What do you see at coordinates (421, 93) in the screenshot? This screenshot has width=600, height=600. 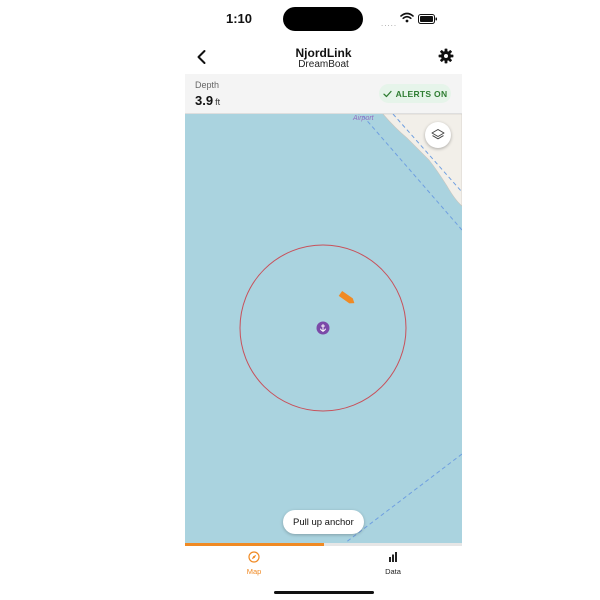 I see `alerts-label: ALERTS ON` at bounding box center [421, 93].